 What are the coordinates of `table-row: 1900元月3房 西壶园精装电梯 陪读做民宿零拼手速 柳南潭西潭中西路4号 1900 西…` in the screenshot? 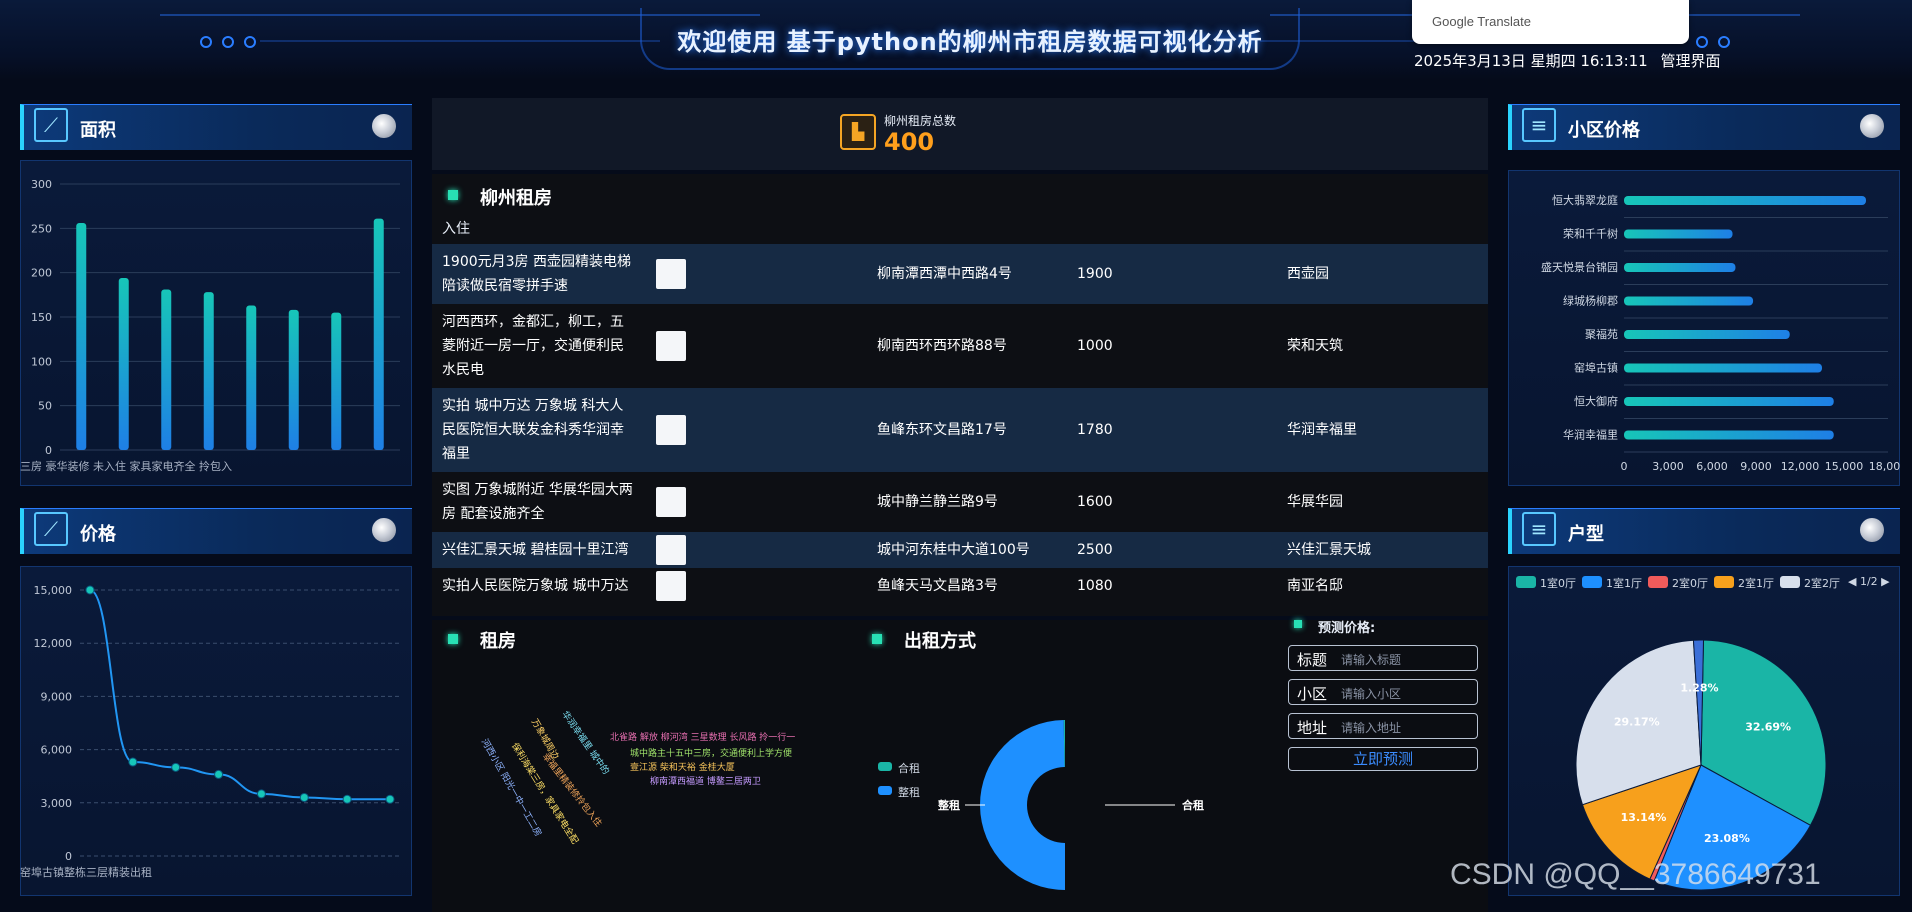 It's located at (960, 274).